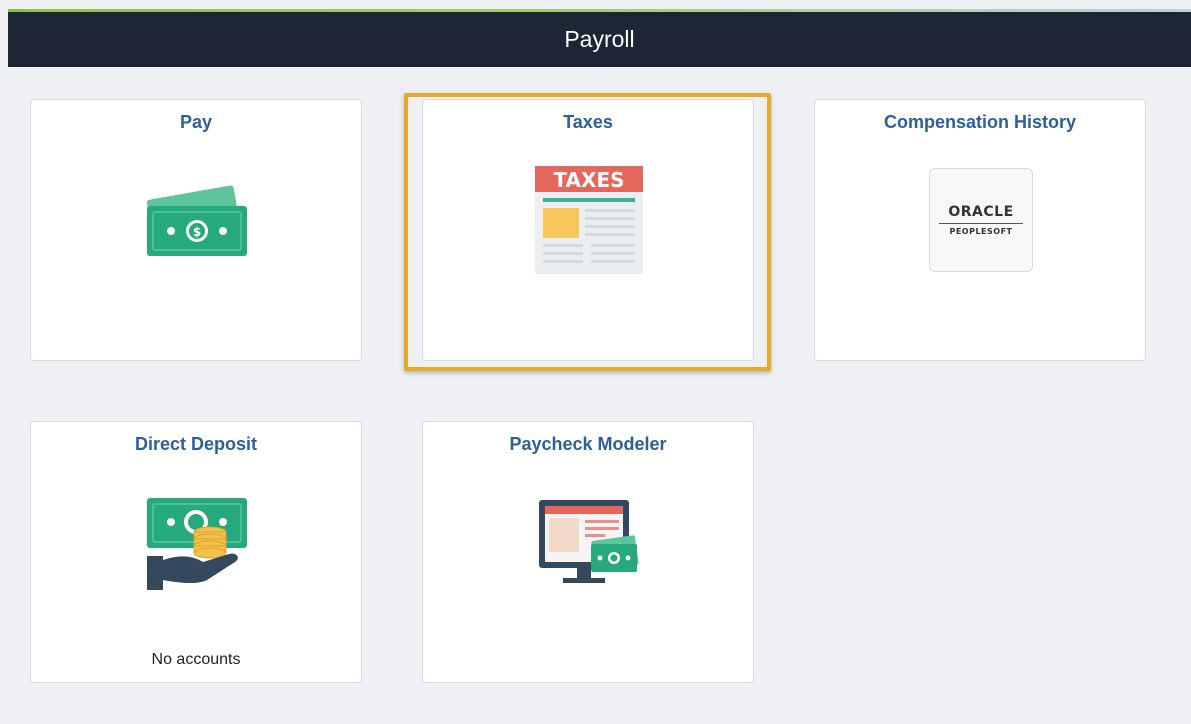 The height and width of the screenshot is (724, 1191). I want to click on logo-peoplesoft-text: PEOPLESOFT, so click(981, 231).